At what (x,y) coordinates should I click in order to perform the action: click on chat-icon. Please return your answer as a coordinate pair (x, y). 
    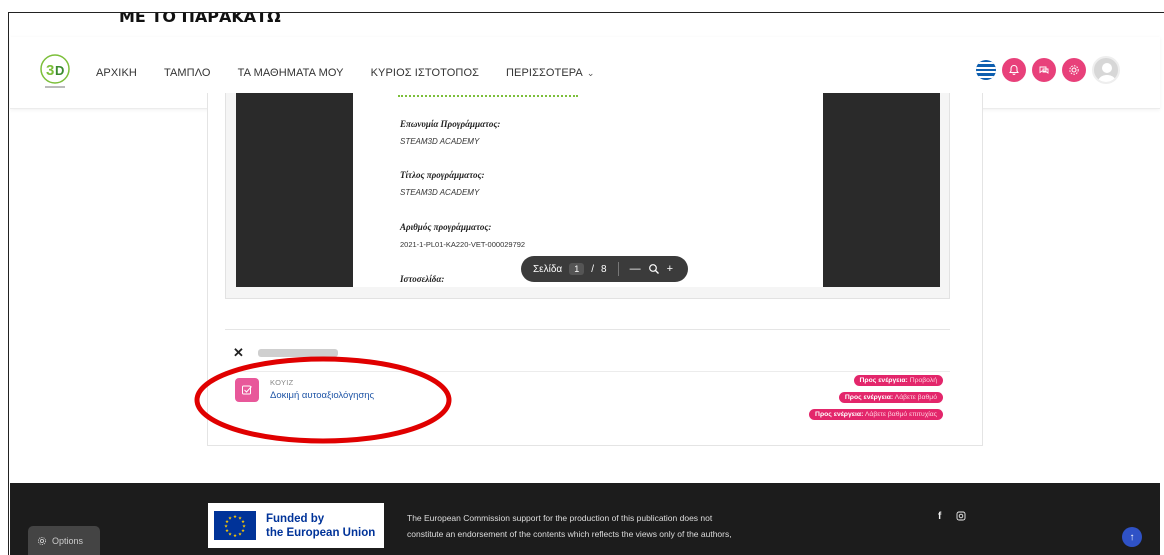
    Looking at the image, I should click on (1044, 70).